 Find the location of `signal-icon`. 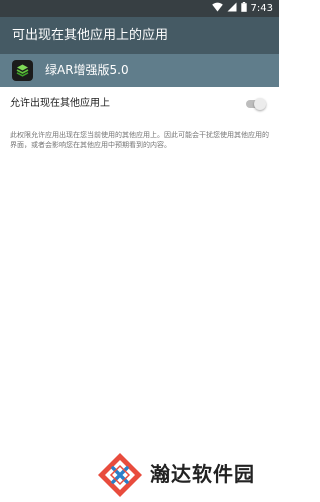

signal-icon is located at coordinates (232, 8).